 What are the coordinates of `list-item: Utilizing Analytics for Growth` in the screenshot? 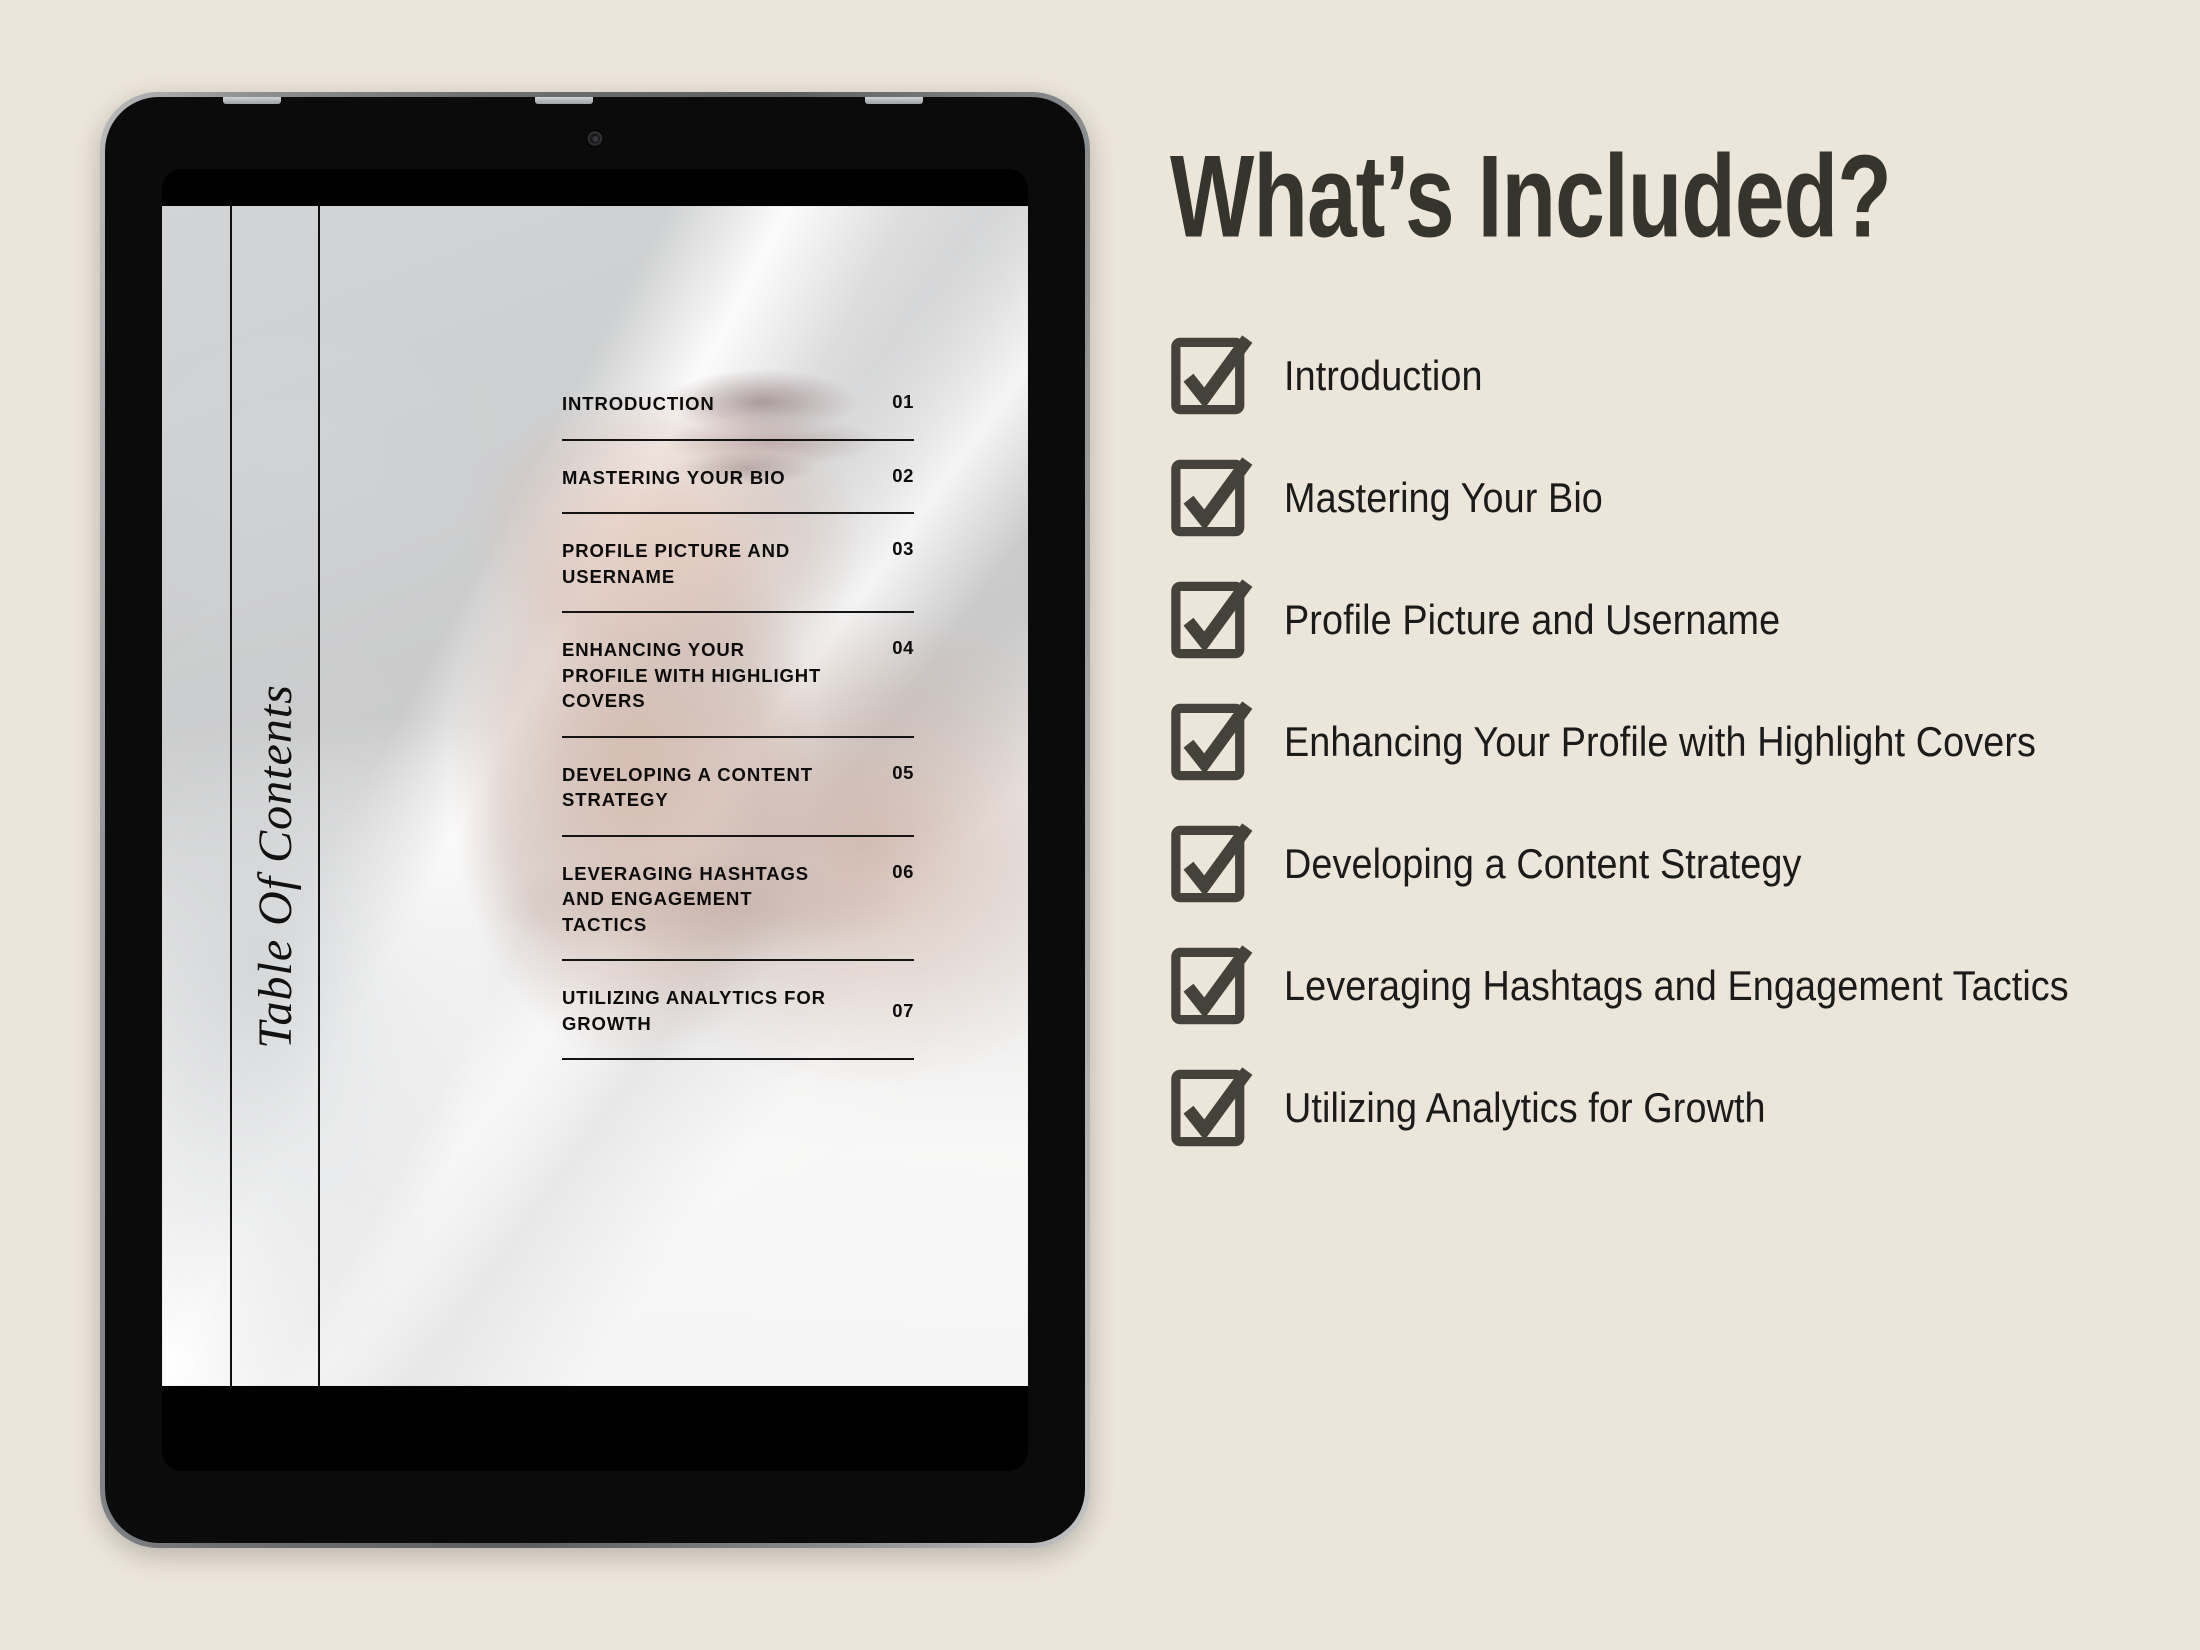 It's located at (1665, 1108).